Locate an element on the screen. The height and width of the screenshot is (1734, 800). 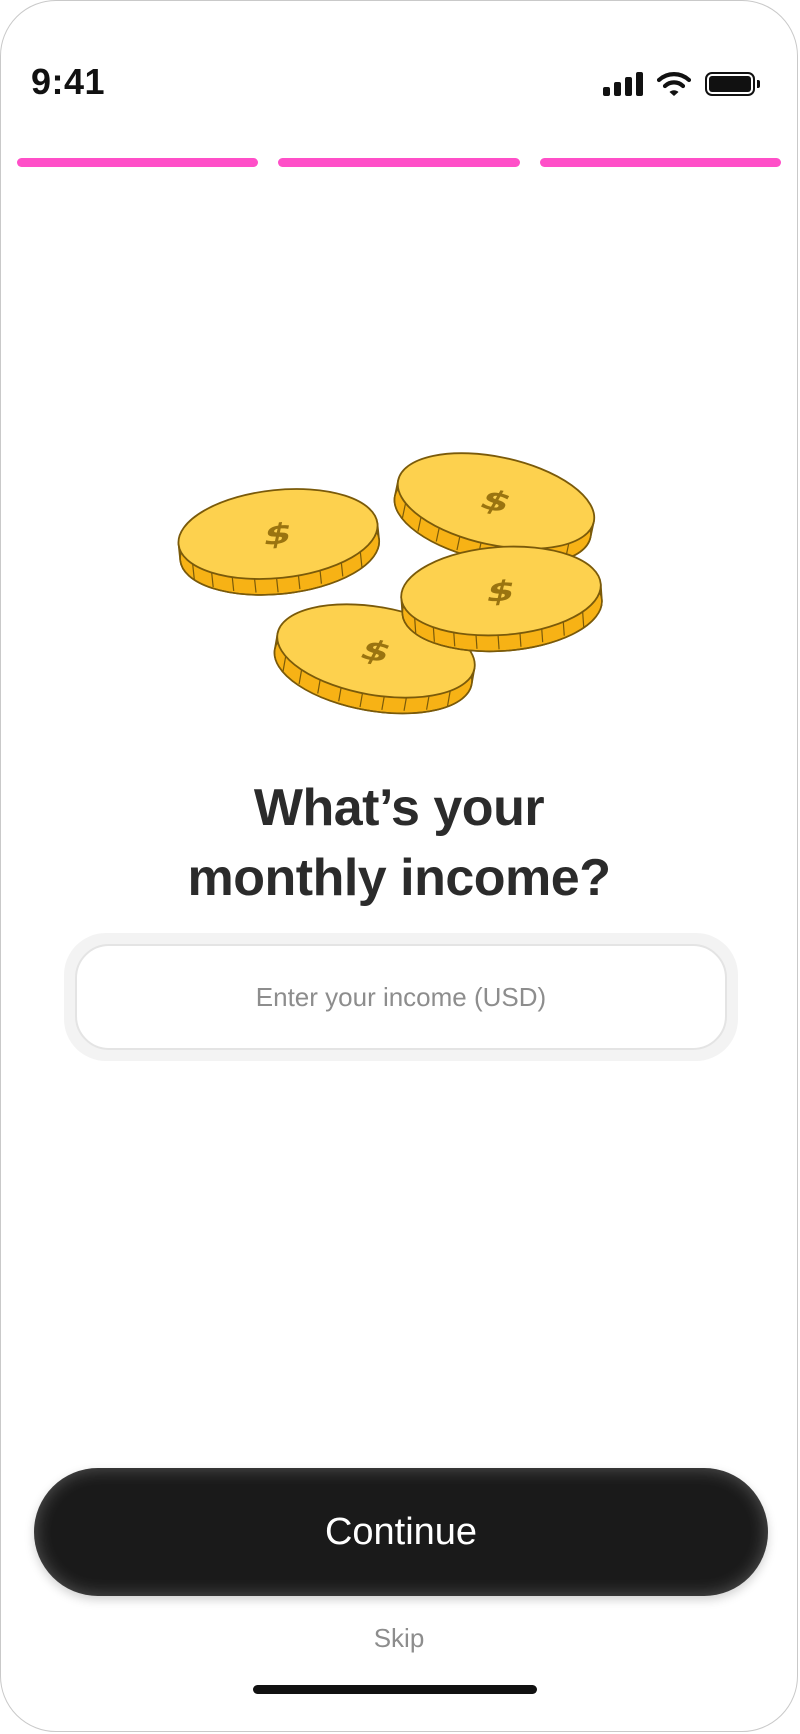
cellular-signal-icon is located at coordinates (623, 84).